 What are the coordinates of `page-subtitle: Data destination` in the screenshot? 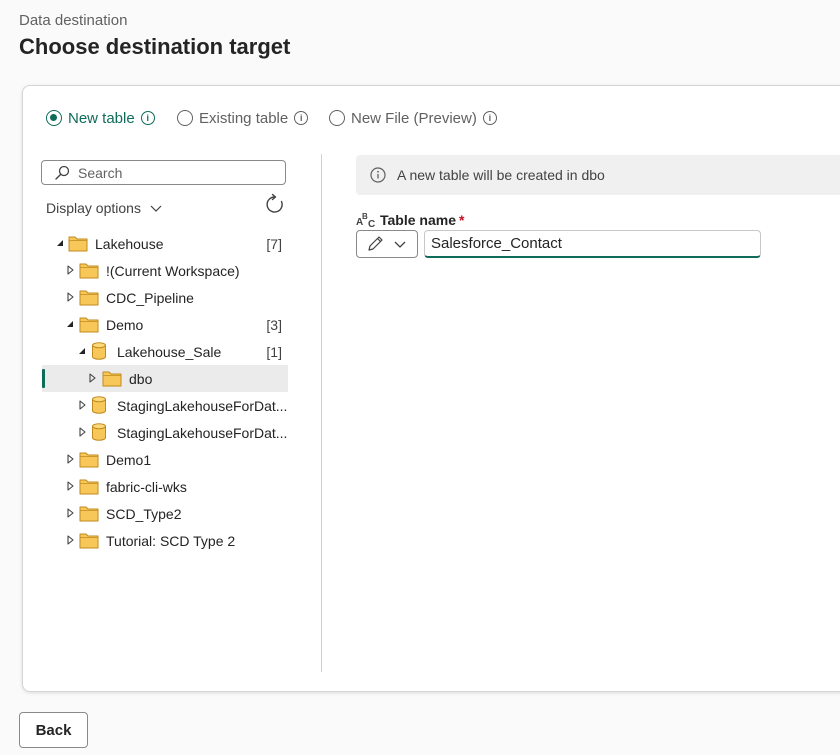 It's located at (73, 20).